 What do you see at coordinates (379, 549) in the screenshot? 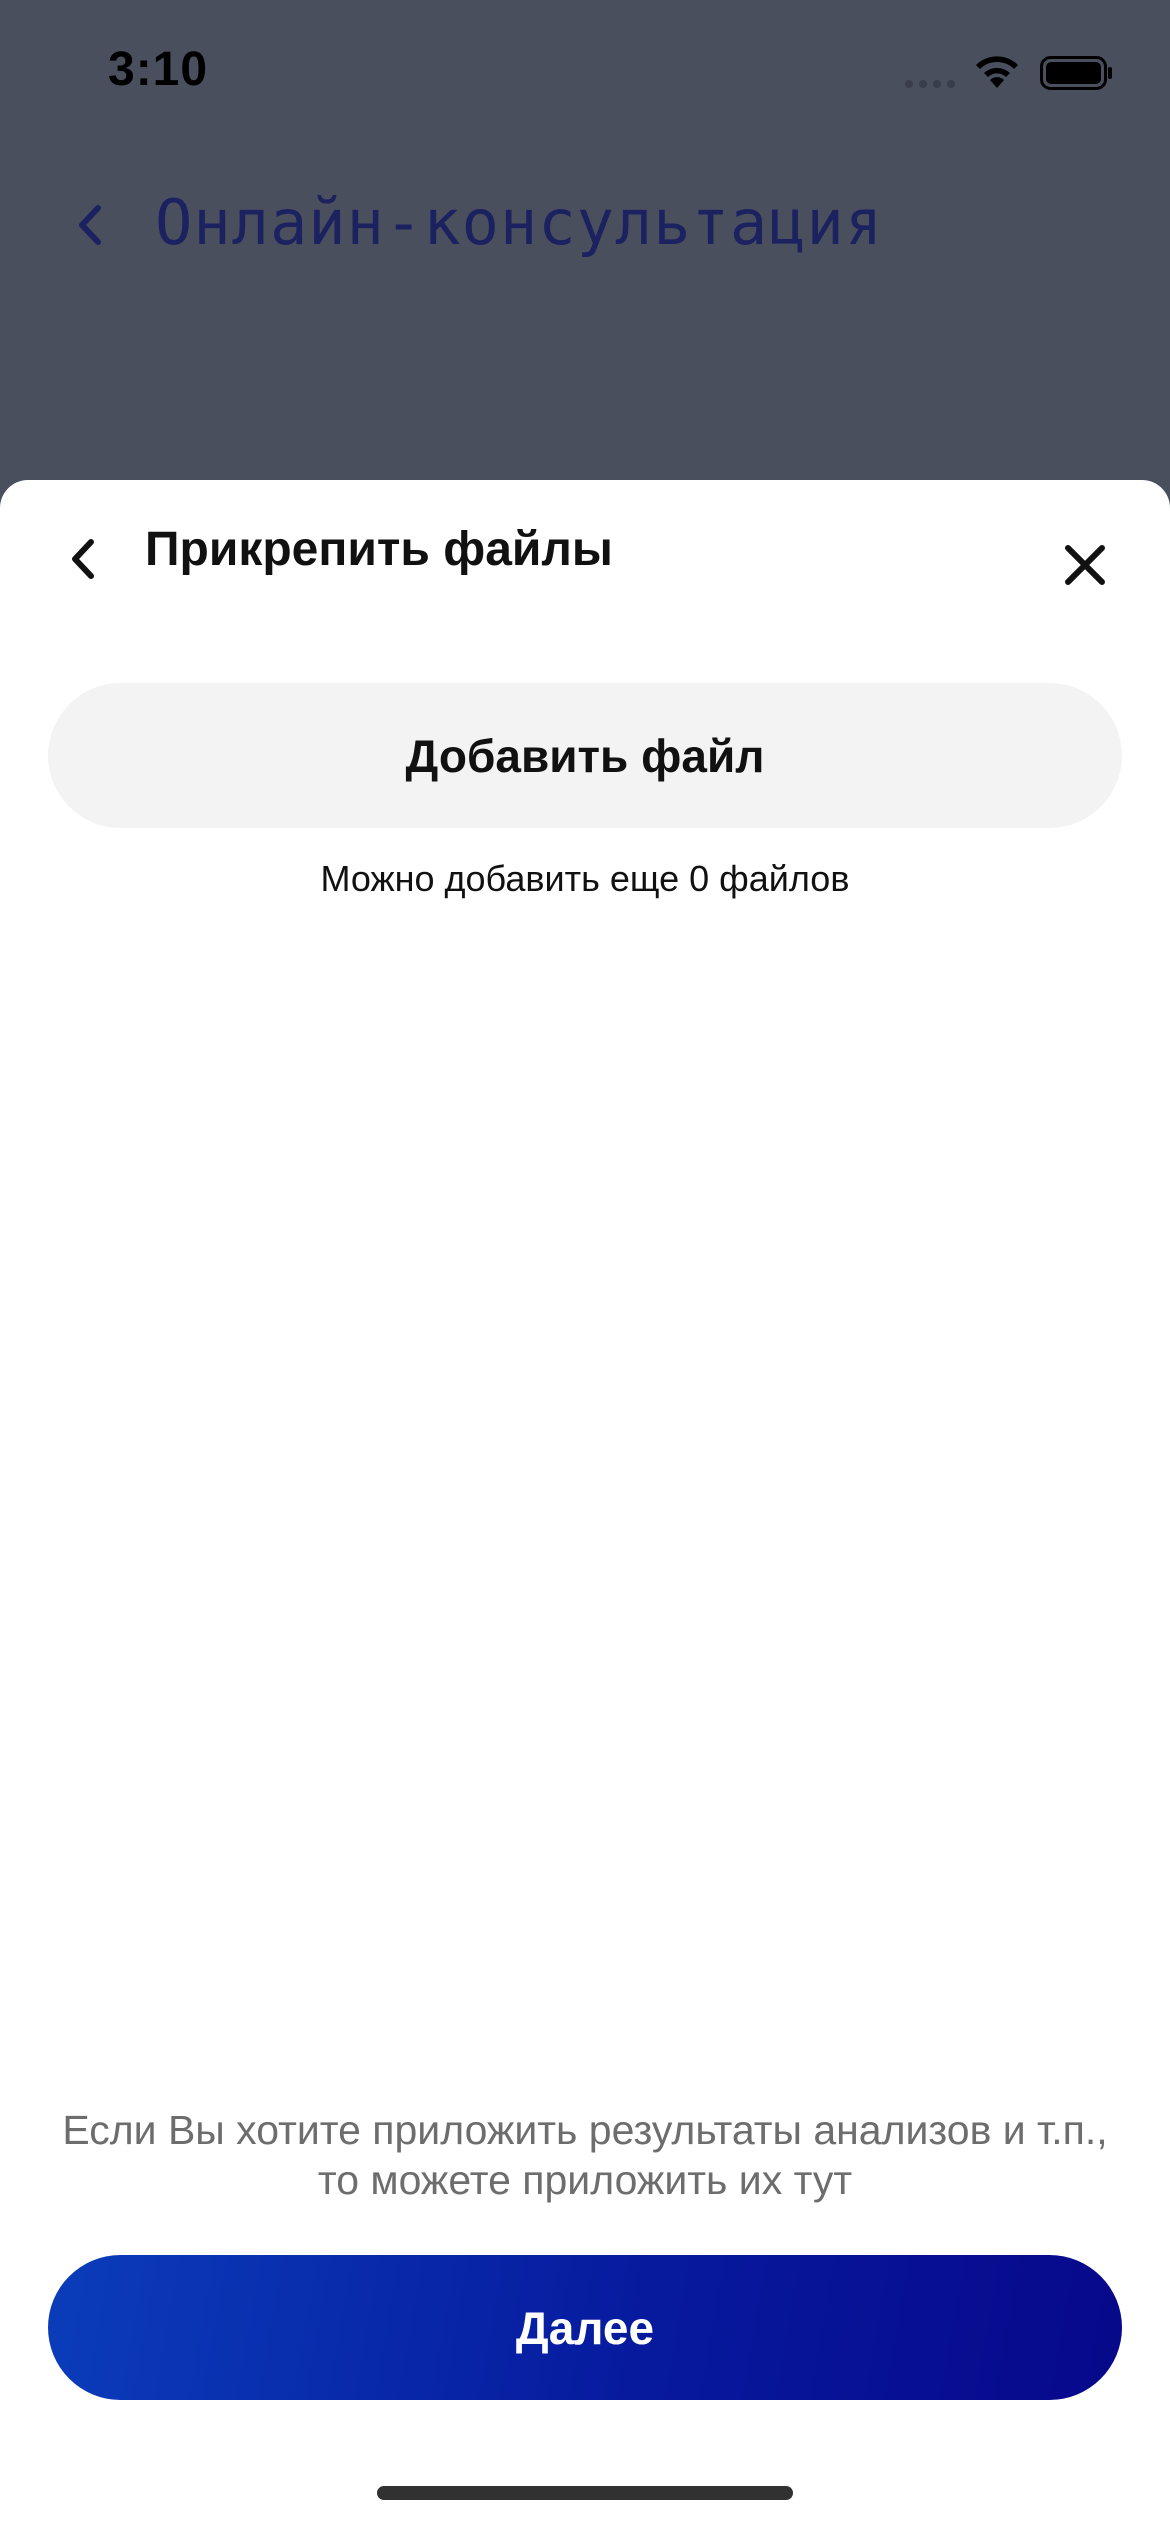
I see `sheet-title: Прикрепить файлы` at bounding box center [379, 549].